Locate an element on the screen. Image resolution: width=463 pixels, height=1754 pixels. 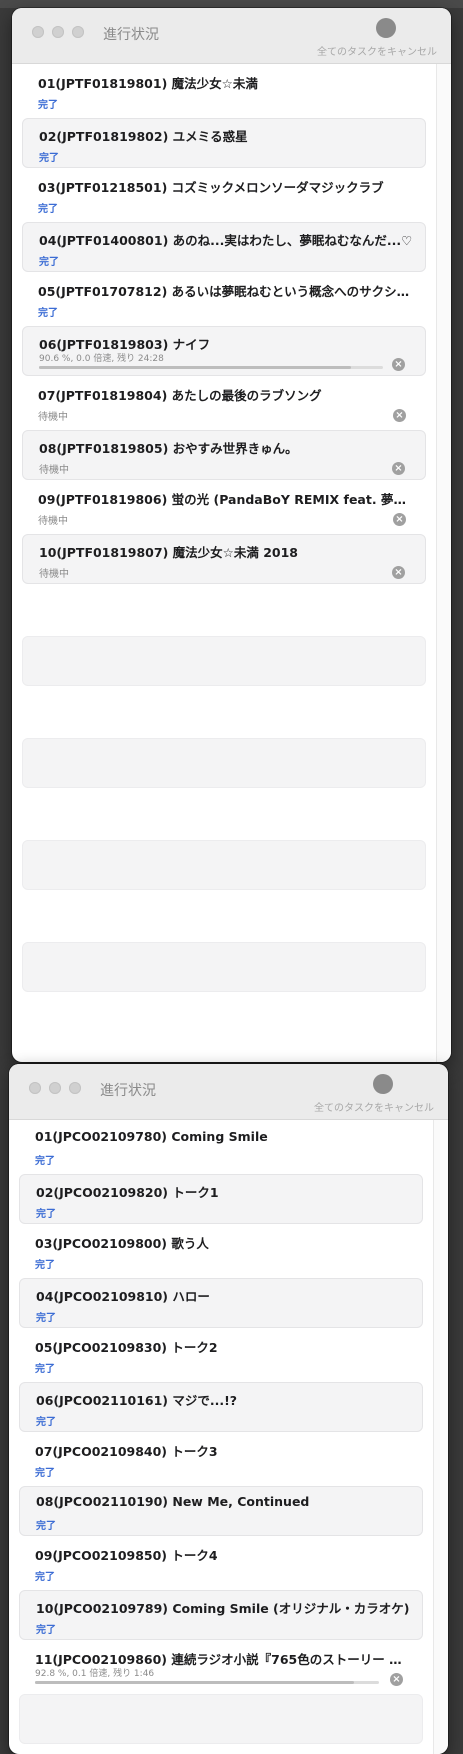
task-row: 02(JPTF01819802) ユメミる惑星 完了 is located at coordinates (224, 143).